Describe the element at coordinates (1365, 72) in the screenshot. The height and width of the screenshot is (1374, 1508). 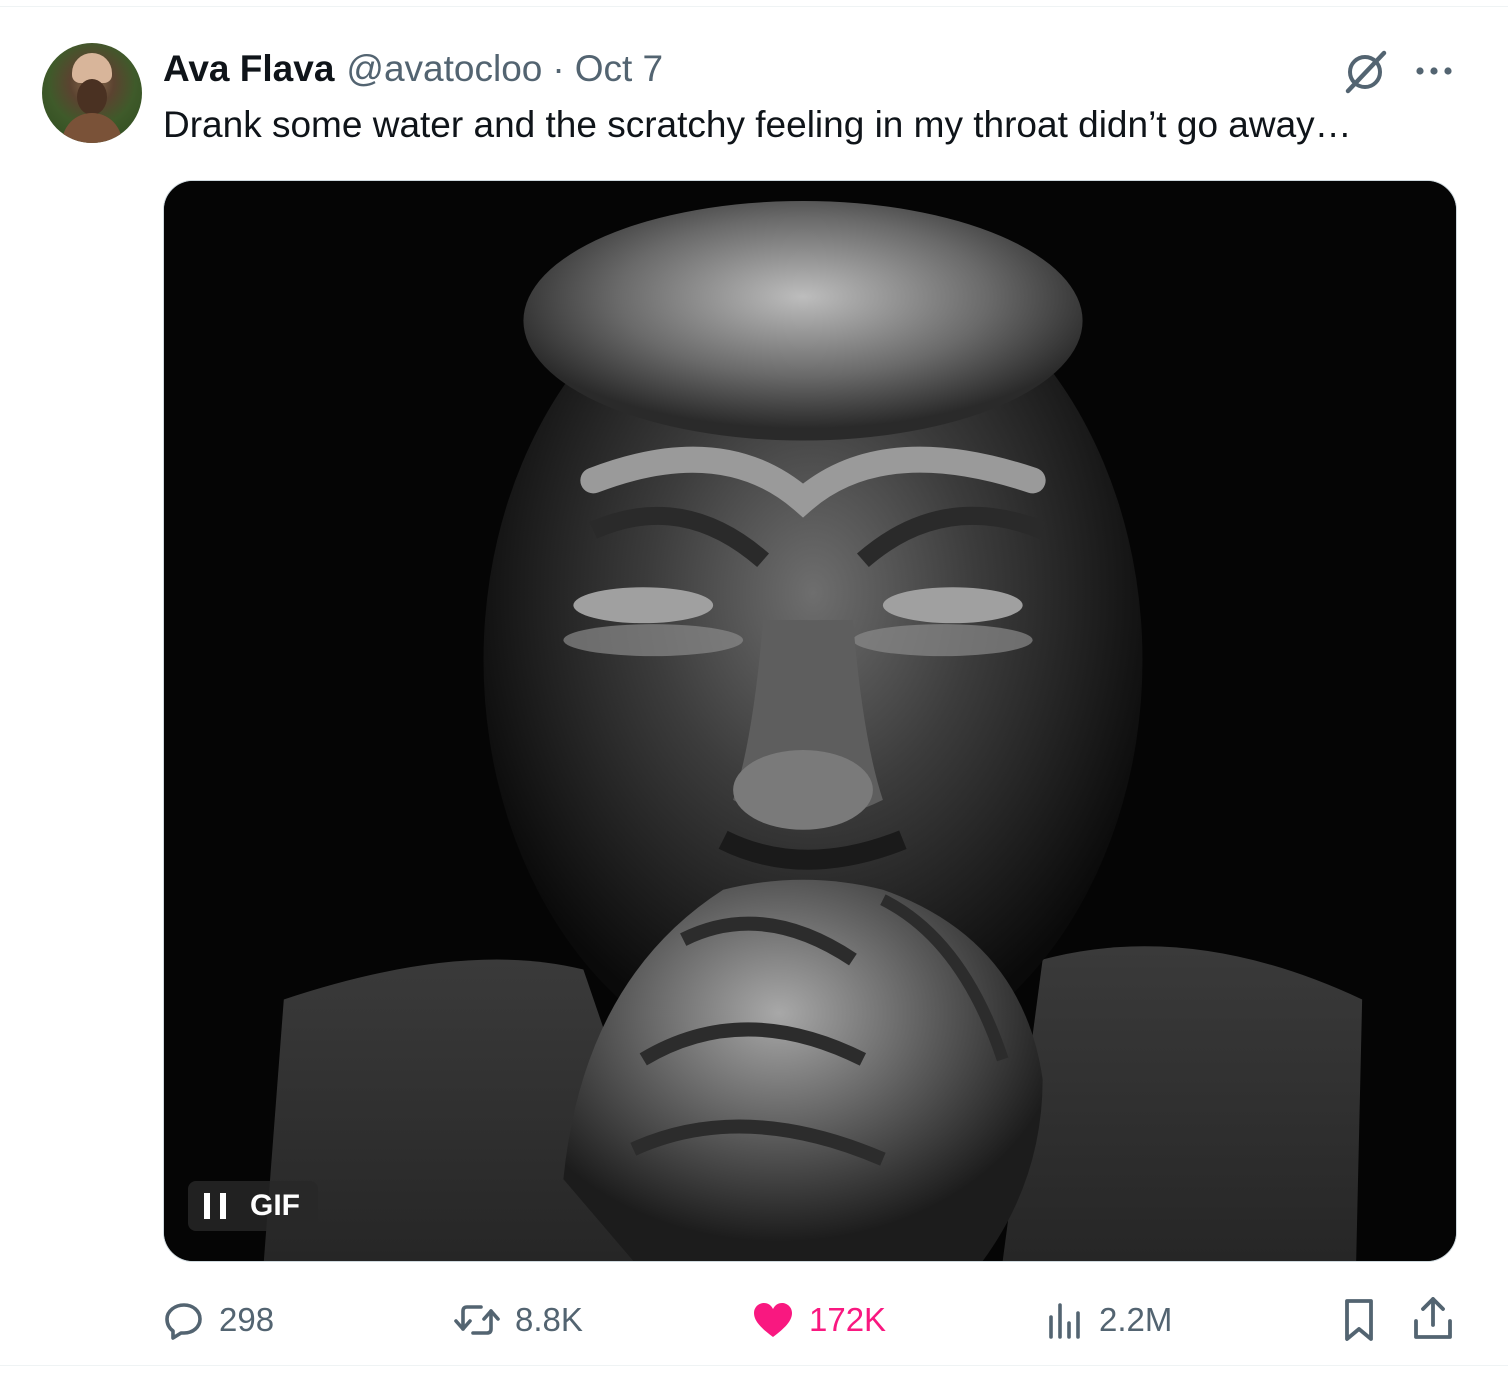
I see `grok-icon` at that location.